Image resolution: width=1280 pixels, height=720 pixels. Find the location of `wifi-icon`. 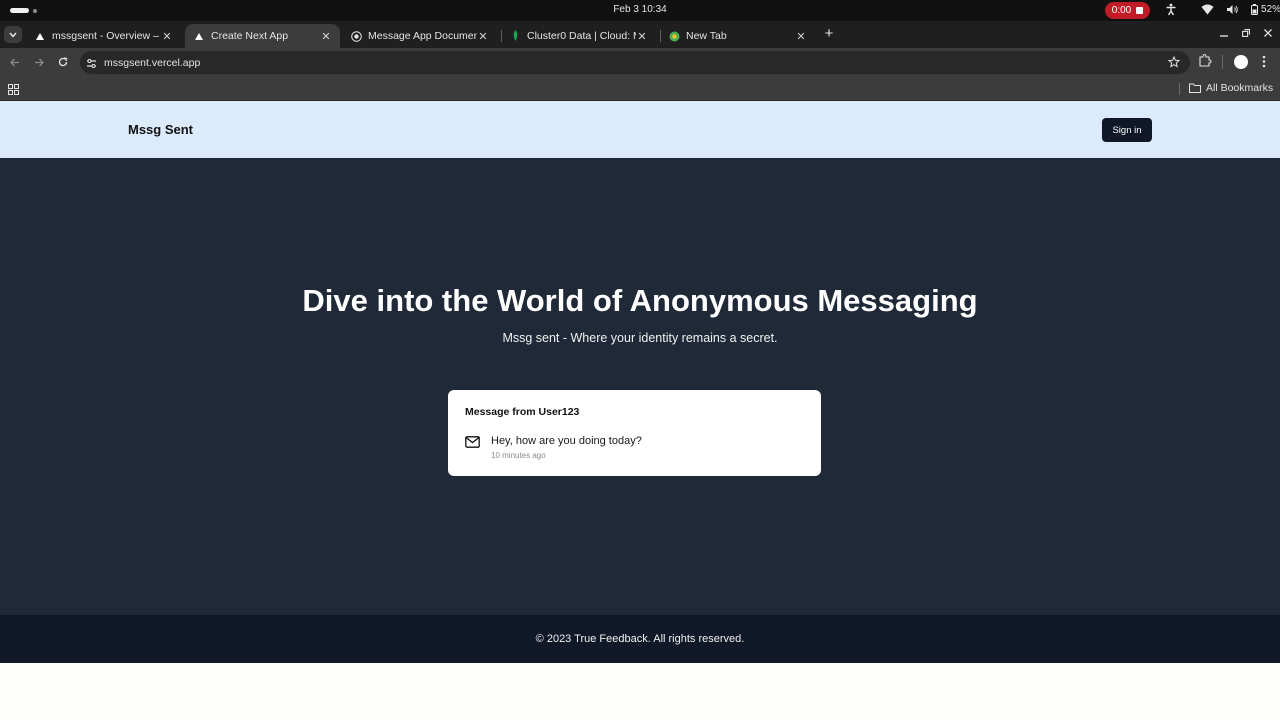

wifi-icon is located at coordinates (1207, 9).